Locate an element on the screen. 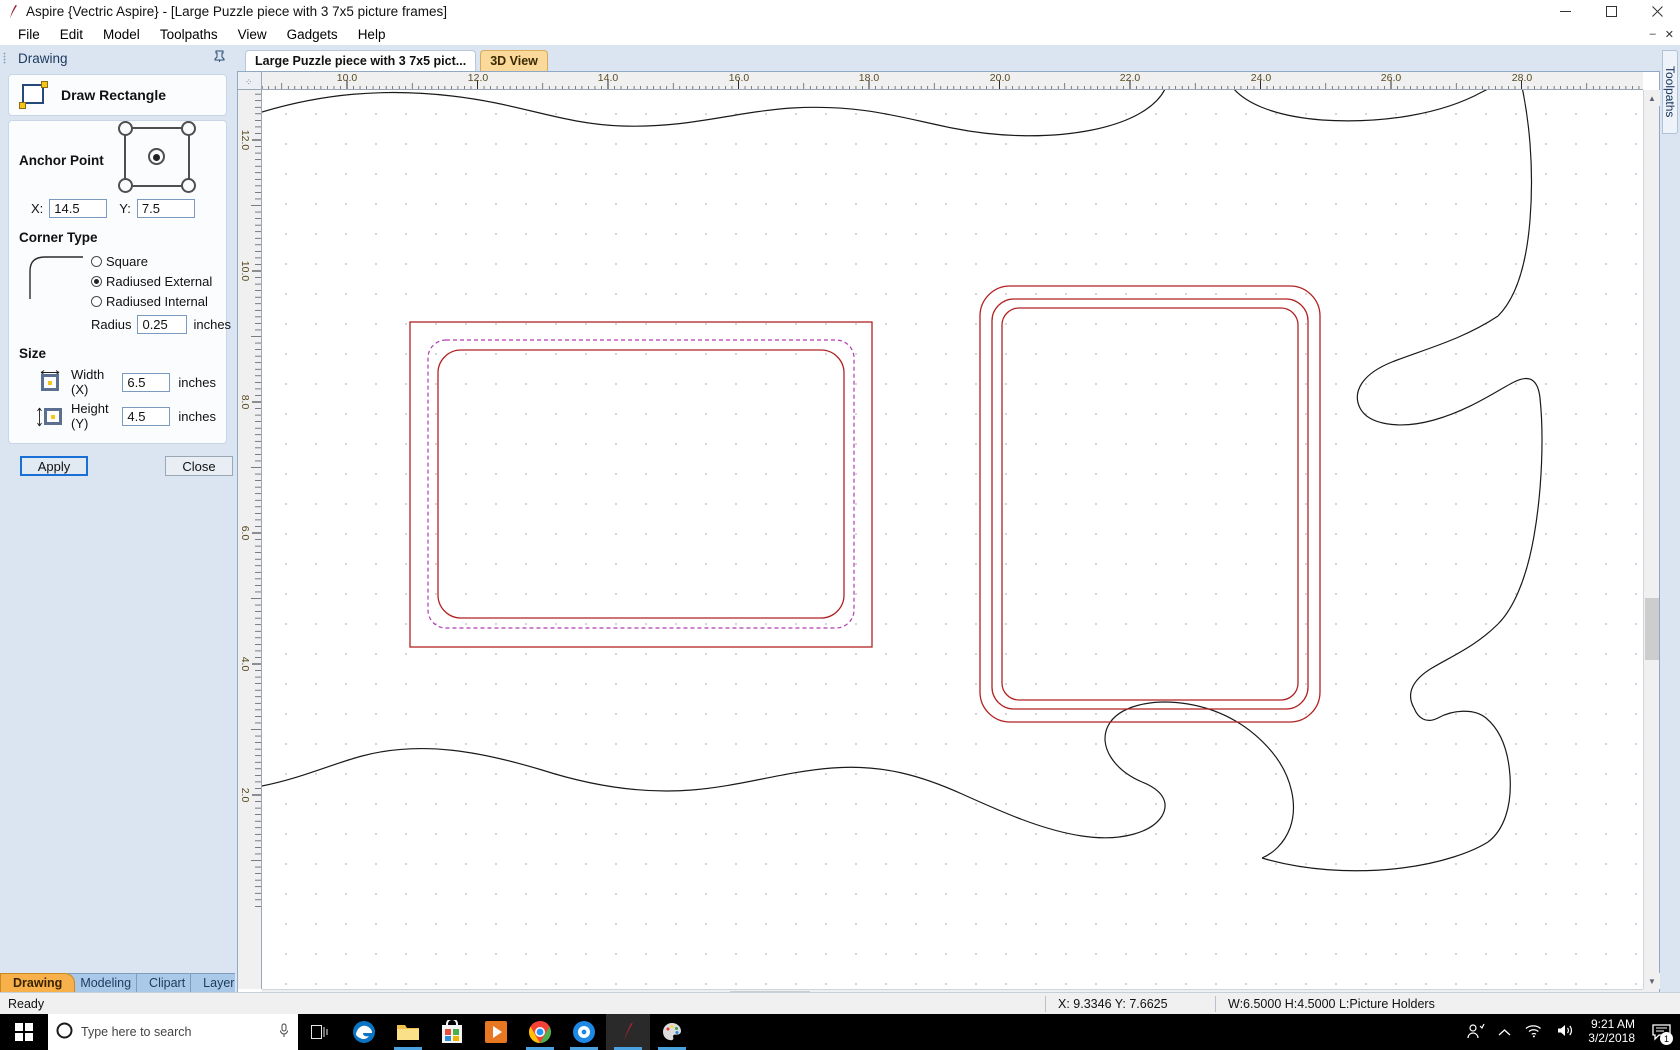 This screenshot has height=1050, width=1680. mdi-close-button: ✕ is located at coordinates (1669, 34).